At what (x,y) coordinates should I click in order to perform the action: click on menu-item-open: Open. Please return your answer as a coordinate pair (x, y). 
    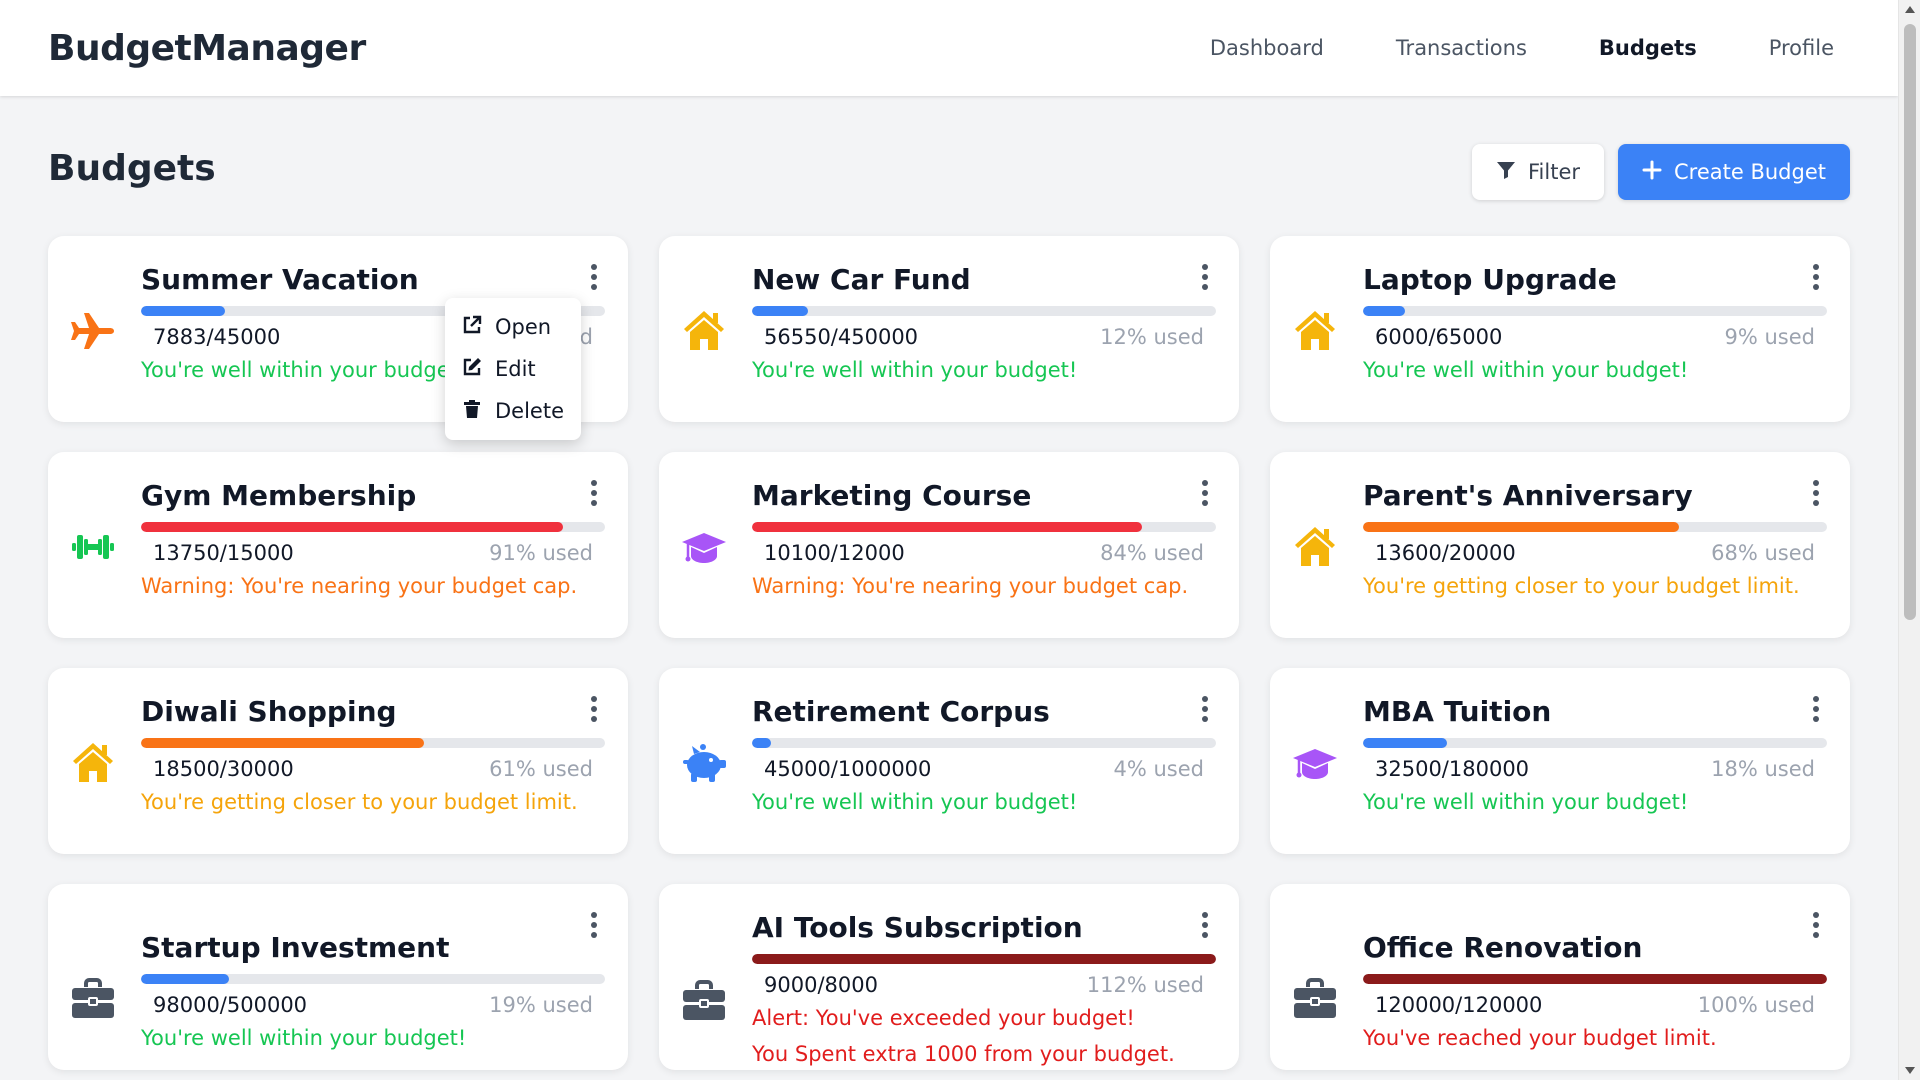
    Looking at the image, I should click on (513, 327).